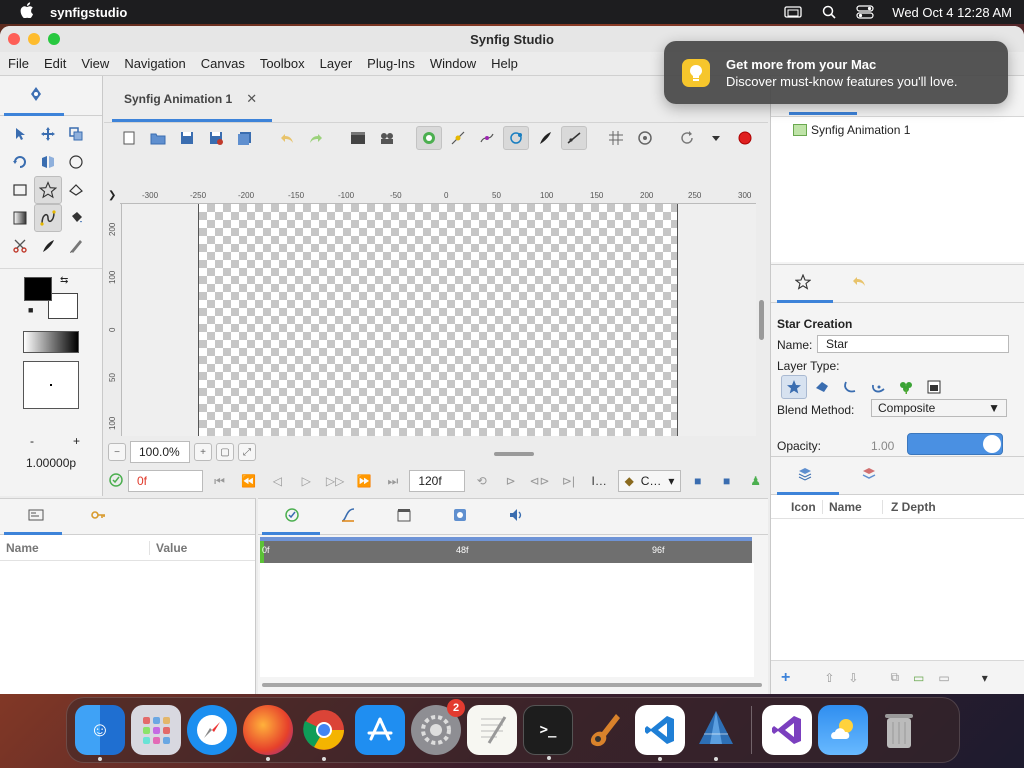 The height and width of the screenshot is (768, 1024). I want to click on loop-icon: ⟲, so click(481, 481).